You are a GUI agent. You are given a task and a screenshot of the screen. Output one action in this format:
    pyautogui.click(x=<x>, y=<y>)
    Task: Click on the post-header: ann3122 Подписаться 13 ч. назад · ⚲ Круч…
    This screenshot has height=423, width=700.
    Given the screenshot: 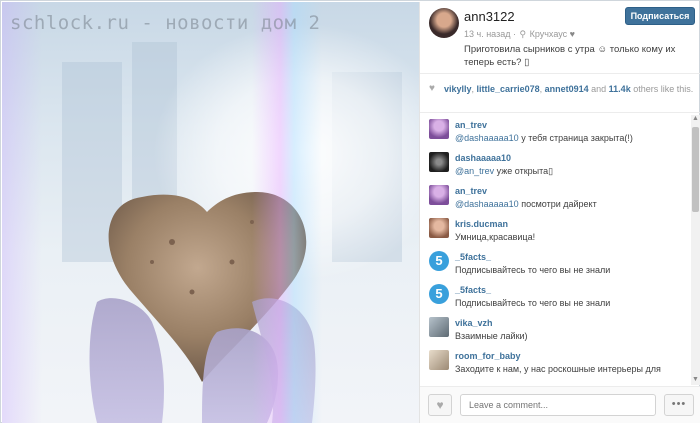 What is the action you would take?
    pyautogui.click(x=560, y=38)
    